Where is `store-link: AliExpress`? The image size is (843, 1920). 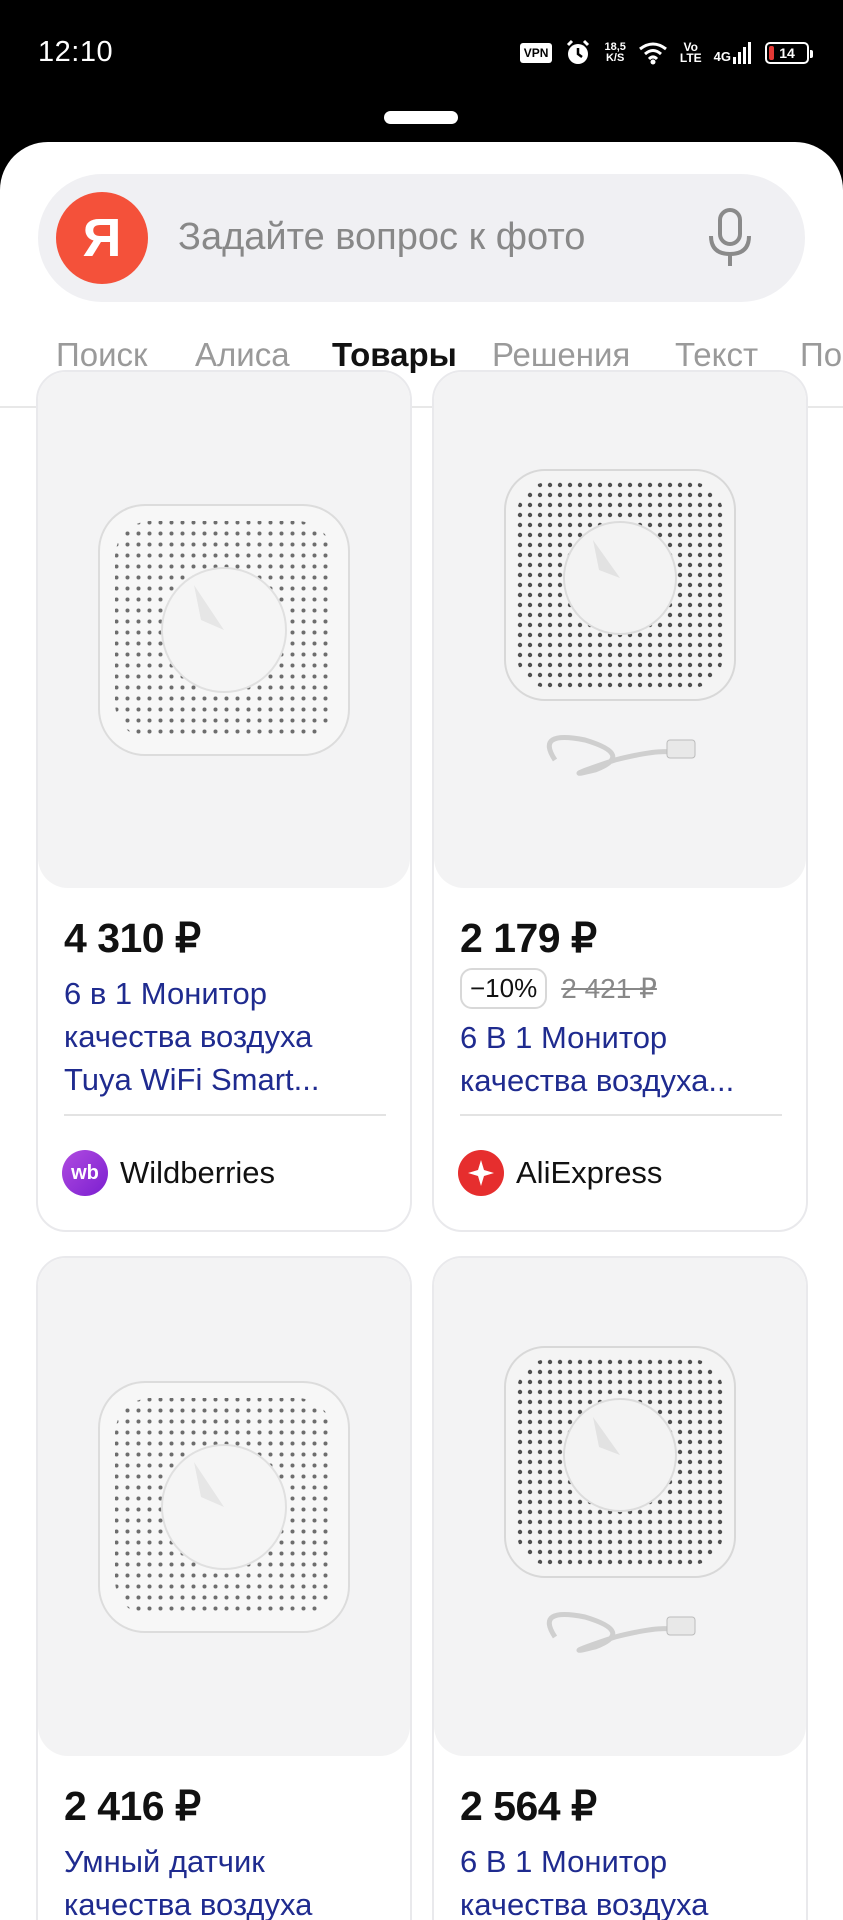
store-link: AliExpress is located at coordinates (560, 1173).